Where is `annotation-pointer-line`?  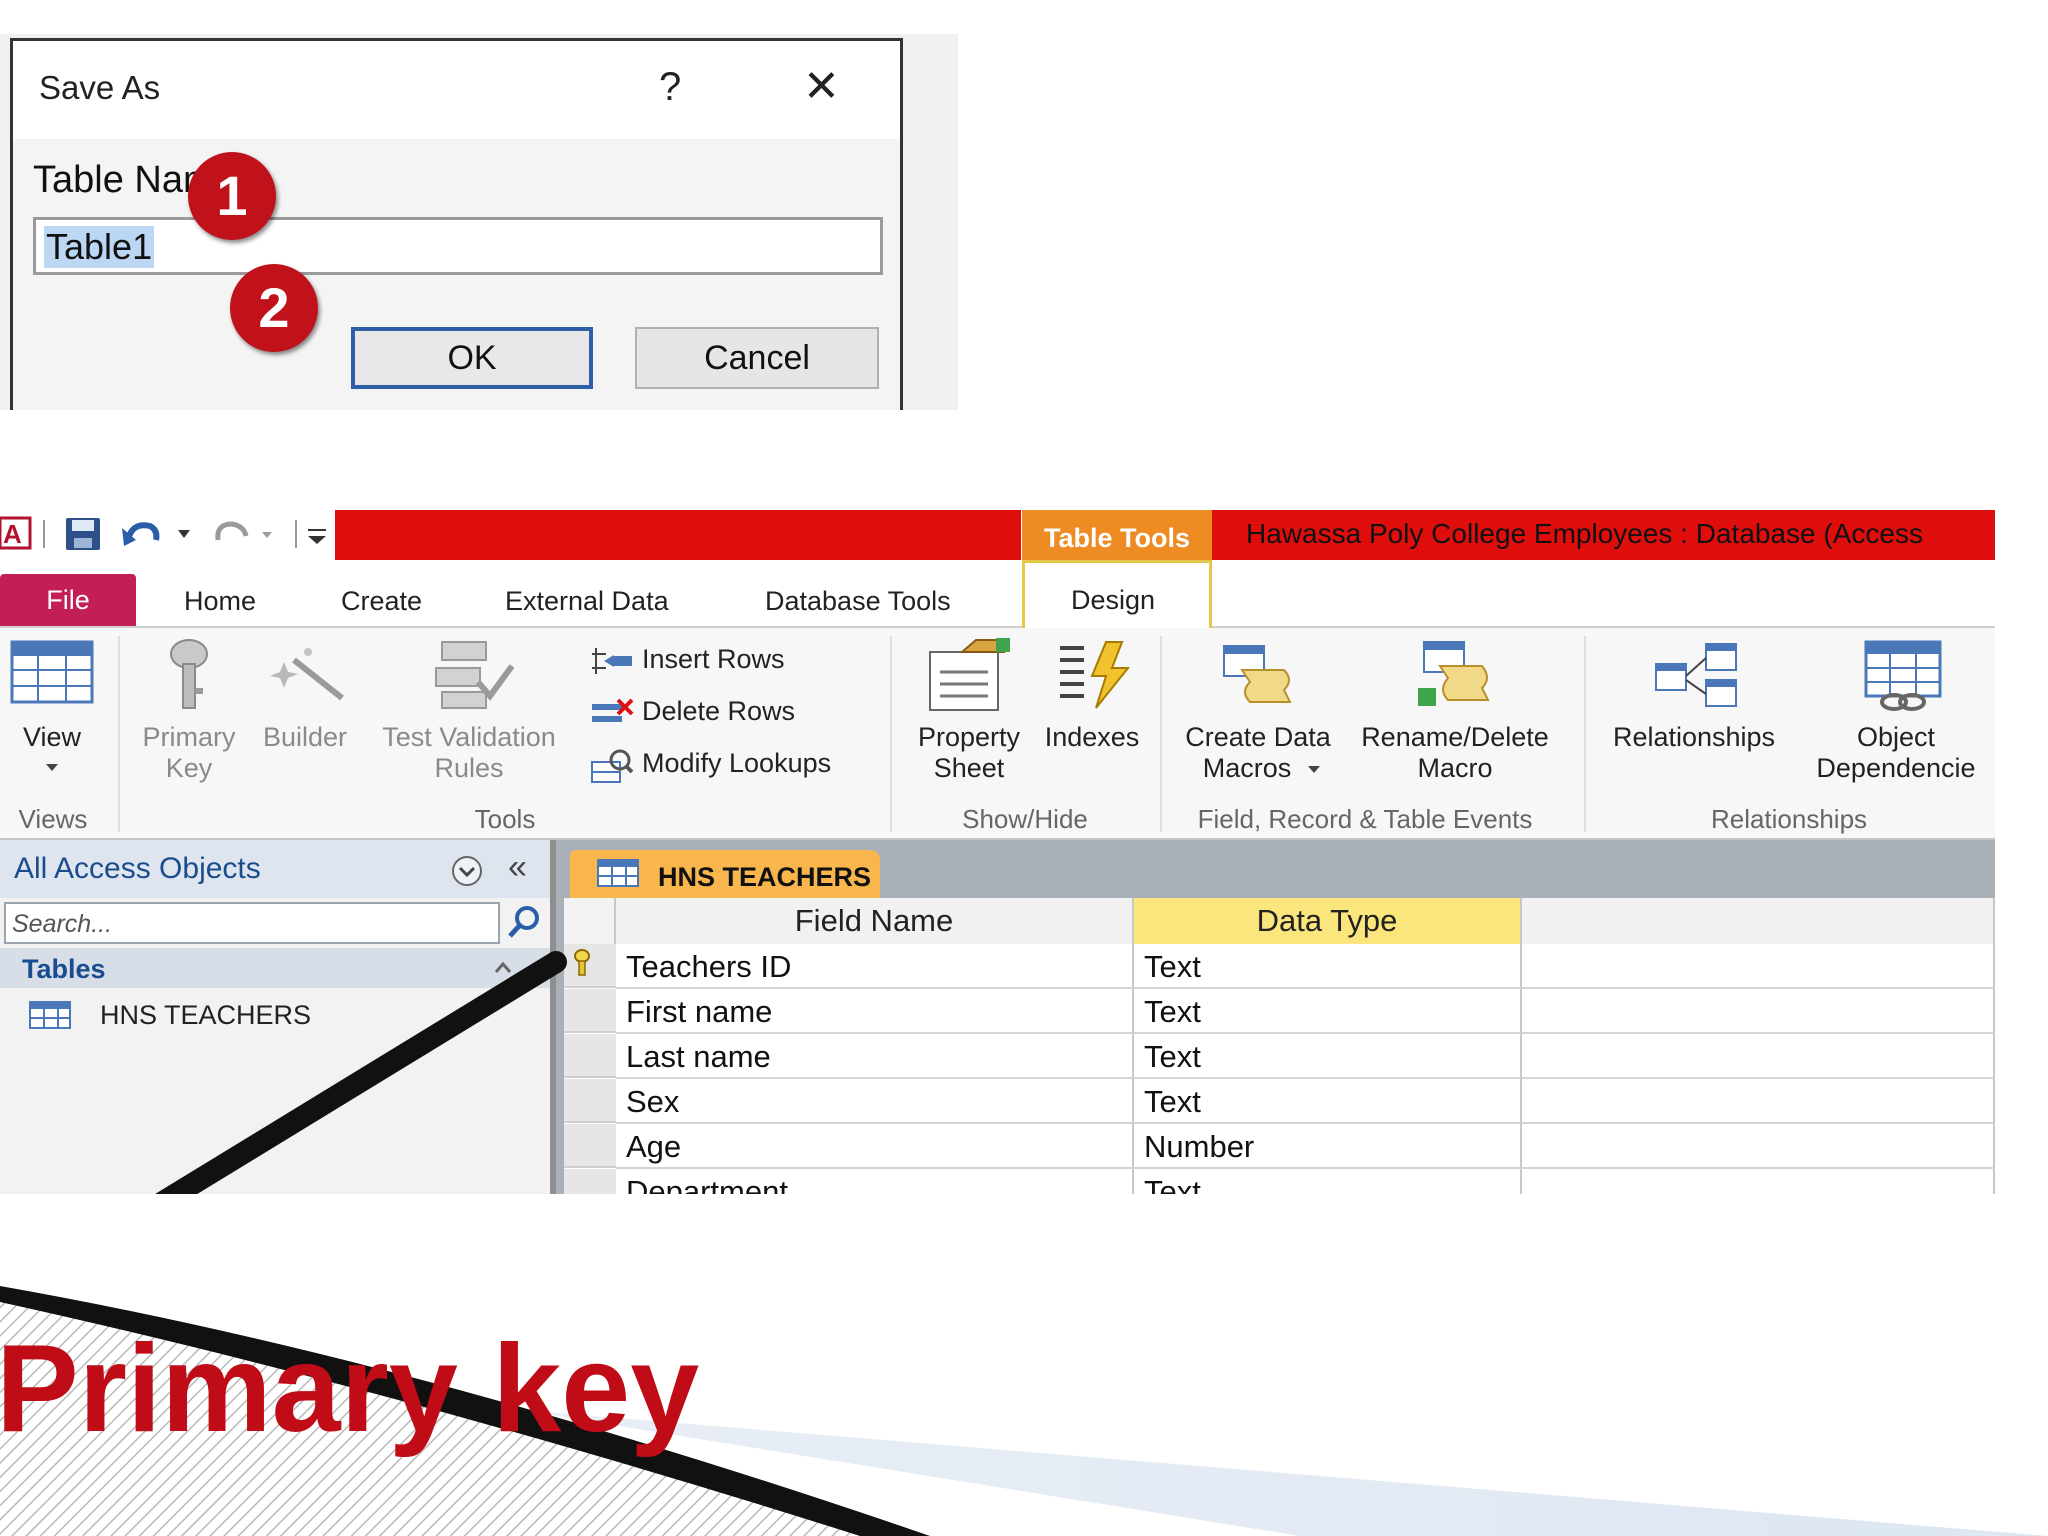 annotation-pointer-line is located at coordinates (361, 1072).